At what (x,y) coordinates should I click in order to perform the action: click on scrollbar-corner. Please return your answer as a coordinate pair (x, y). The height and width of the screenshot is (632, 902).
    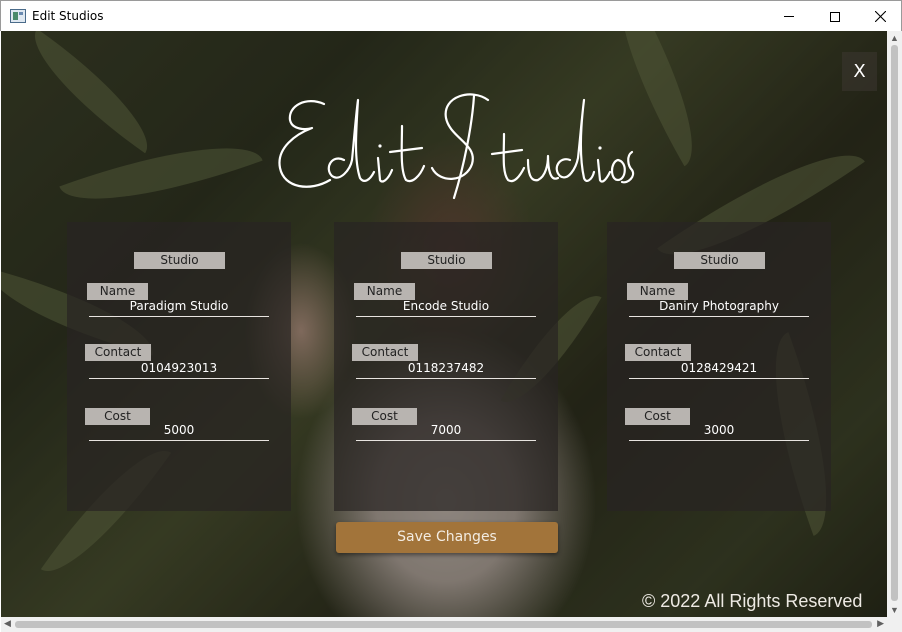
    Looking at the image, I should click on (894, 624).